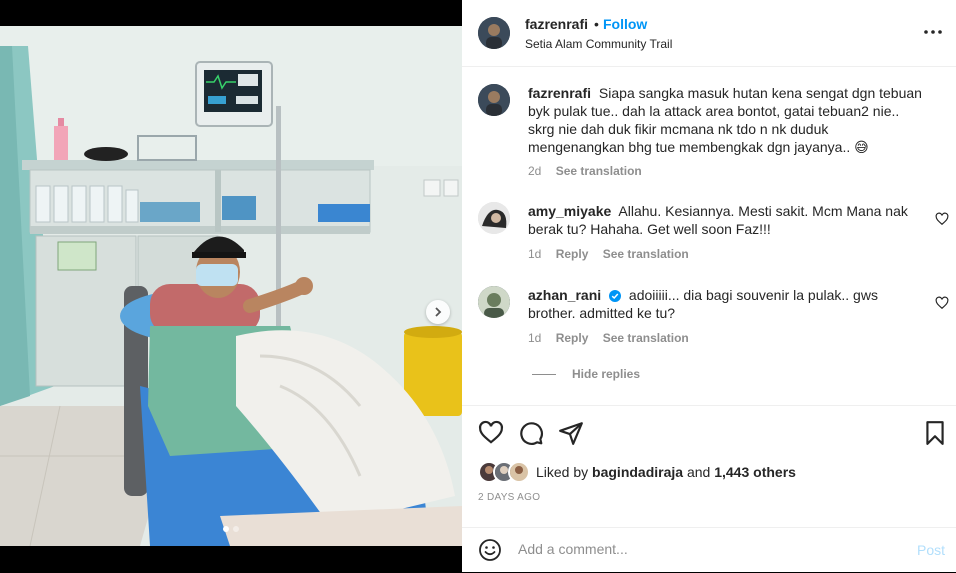 This screenshot has width=956, height=573. I want to click on hide-replies-label: Hide replies, so click(606, 374).